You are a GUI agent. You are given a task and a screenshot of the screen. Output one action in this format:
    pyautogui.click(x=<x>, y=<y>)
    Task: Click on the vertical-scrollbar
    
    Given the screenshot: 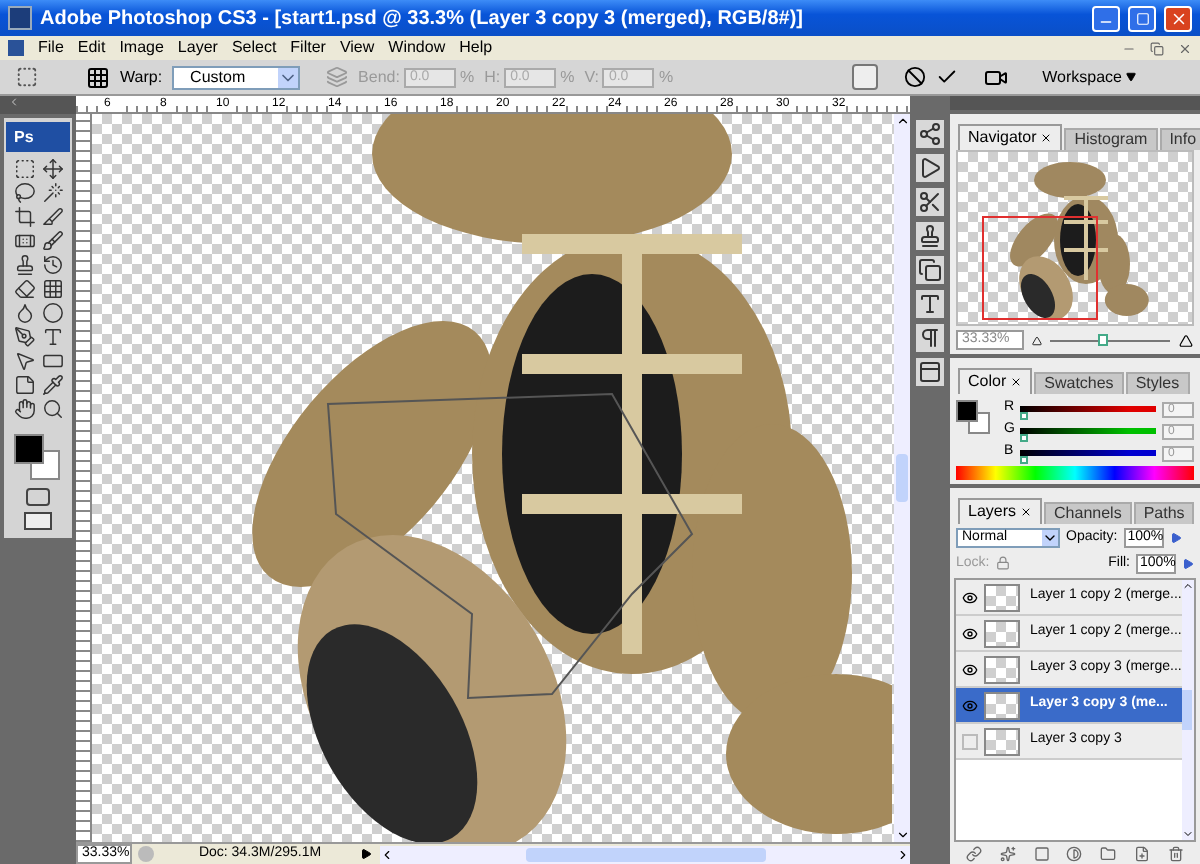 What is the action you would take?
    pyautogui.click(x=902, y=478)
    